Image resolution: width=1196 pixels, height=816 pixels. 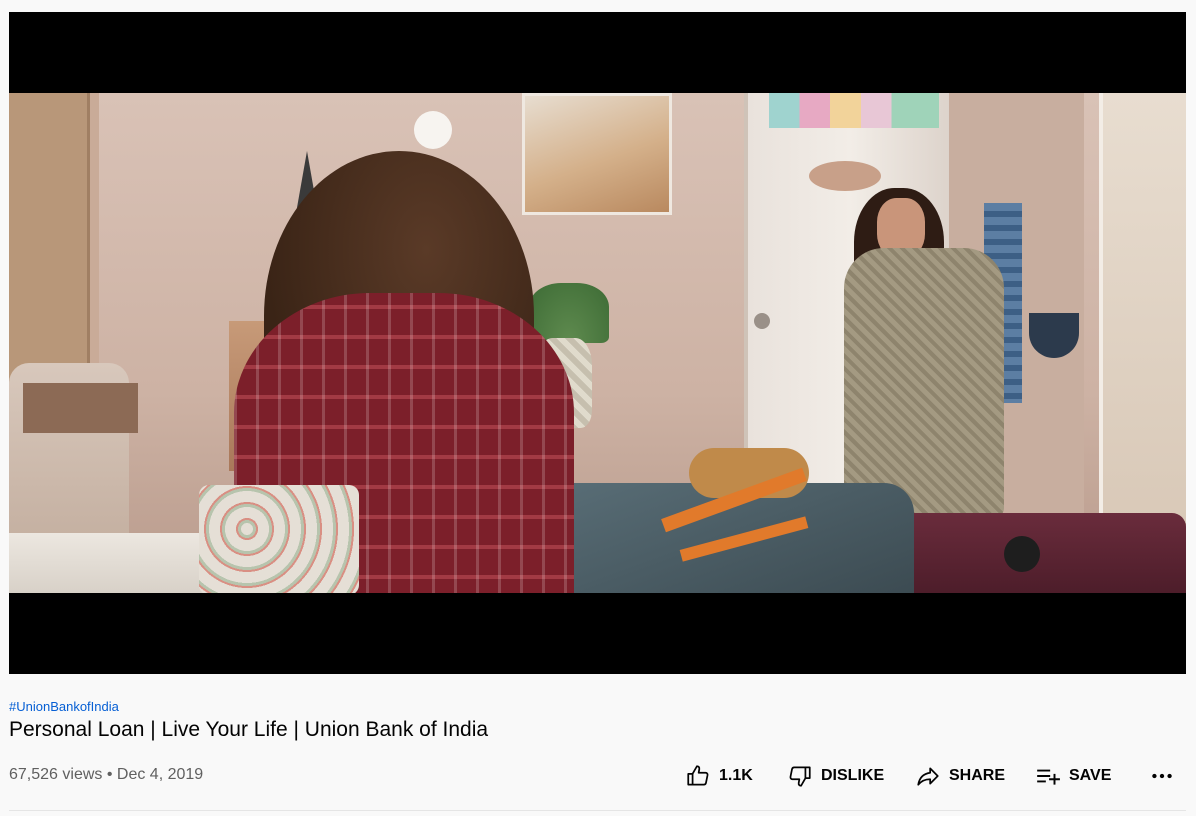 I want to click on scene-door-knob, so click(x=762, y=321).